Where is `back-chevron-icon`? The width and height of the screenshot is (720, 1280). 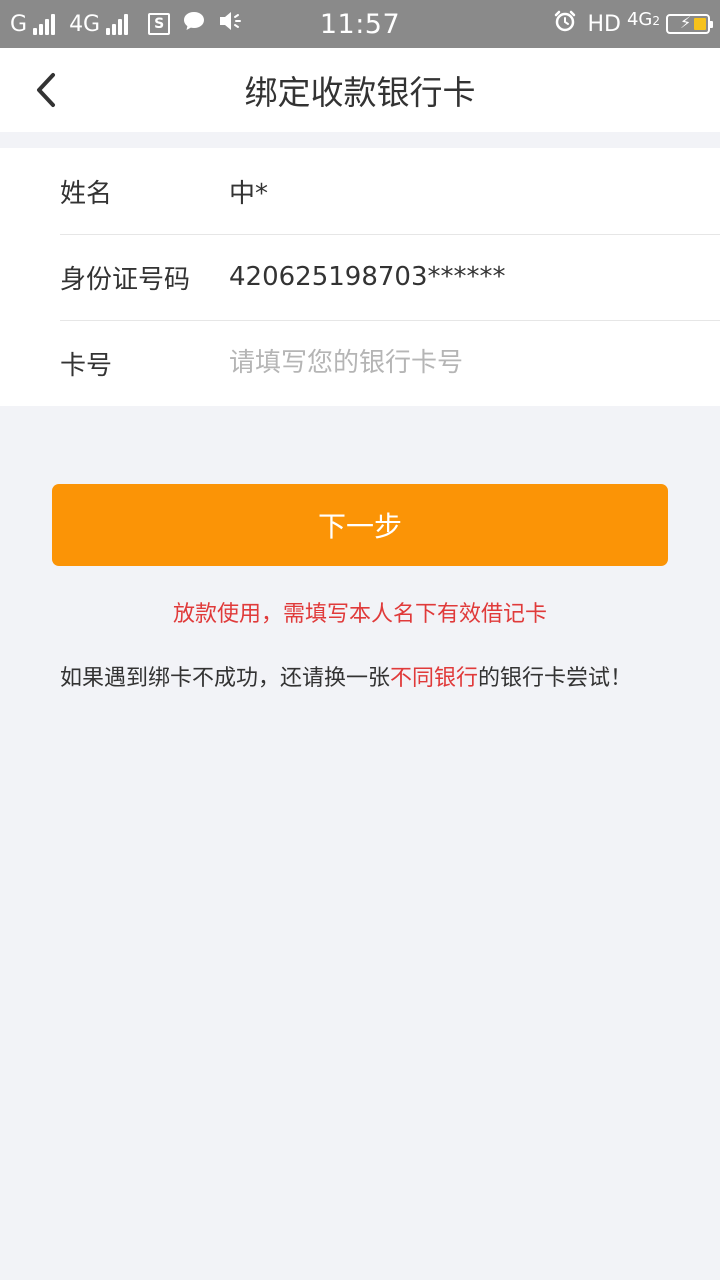
back-chevron-icon is located at coordinates (46, 90).